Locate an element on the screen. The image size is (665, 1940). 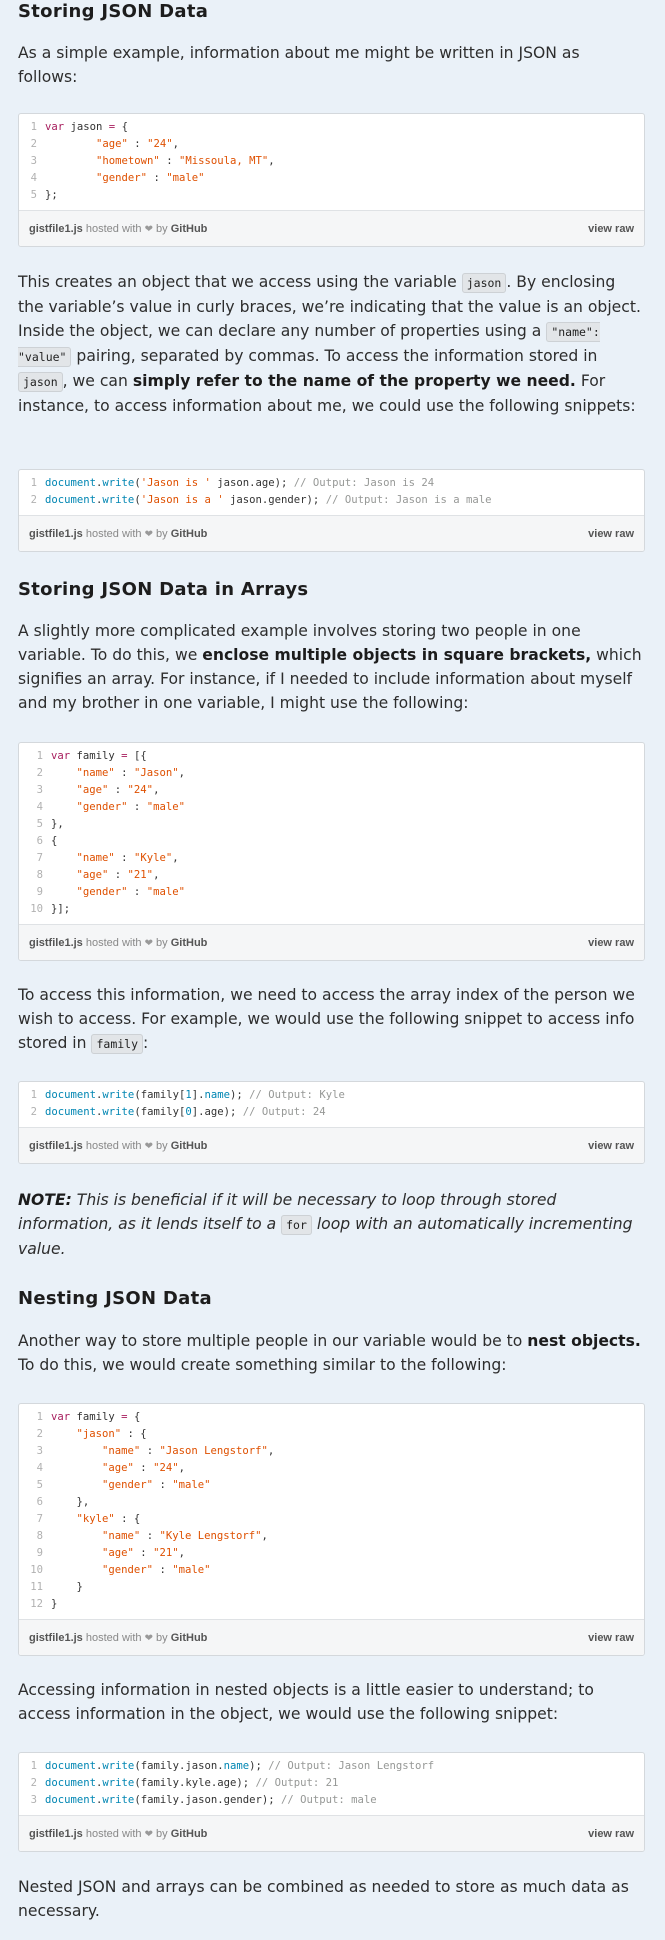
code-text: }, is located at coordinates (70, 1502).